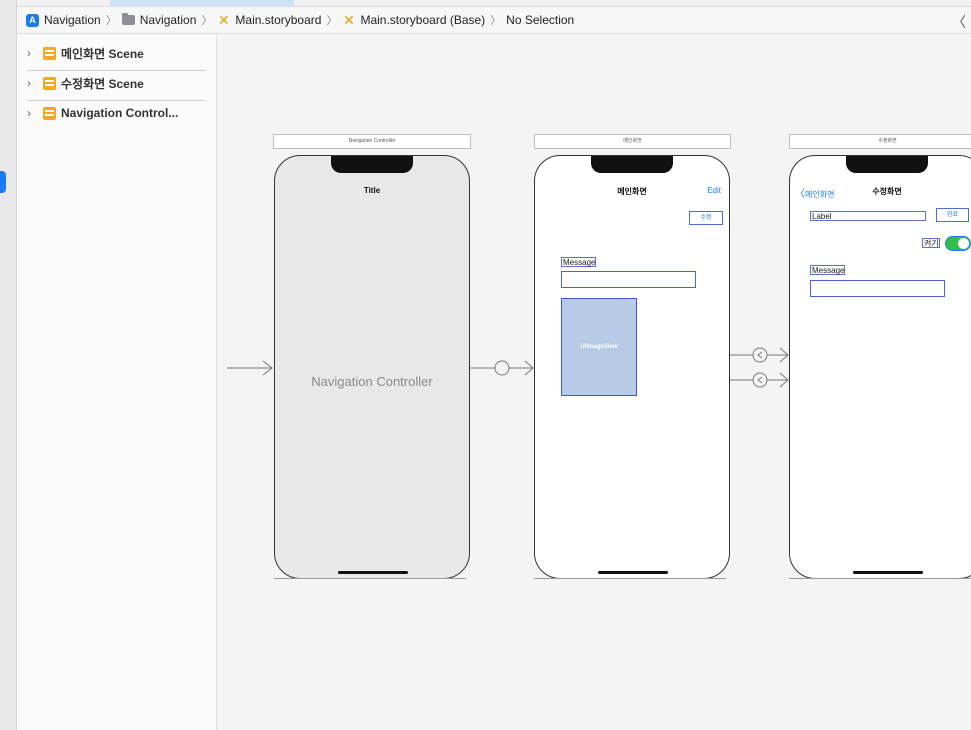 This screenshot has width=971, height=730. I want to click on image-view: UIImageView, so click(599, 347).